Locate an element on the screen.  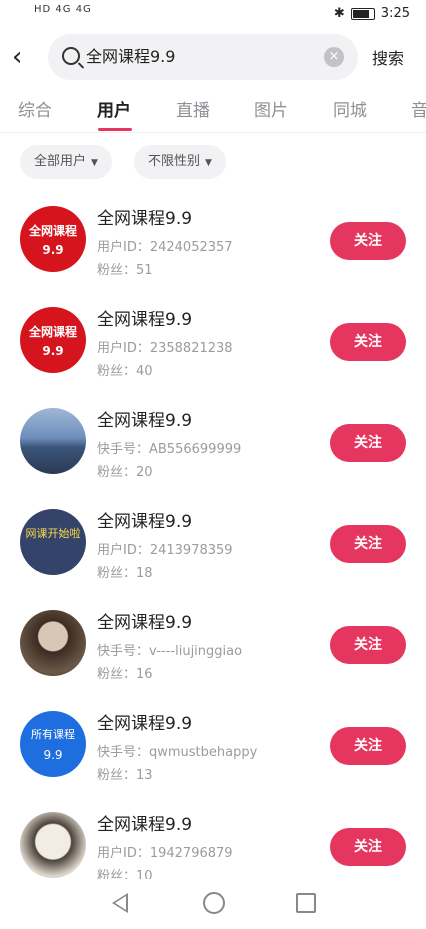
nav-back-icon is located at coordinates (120, 903).